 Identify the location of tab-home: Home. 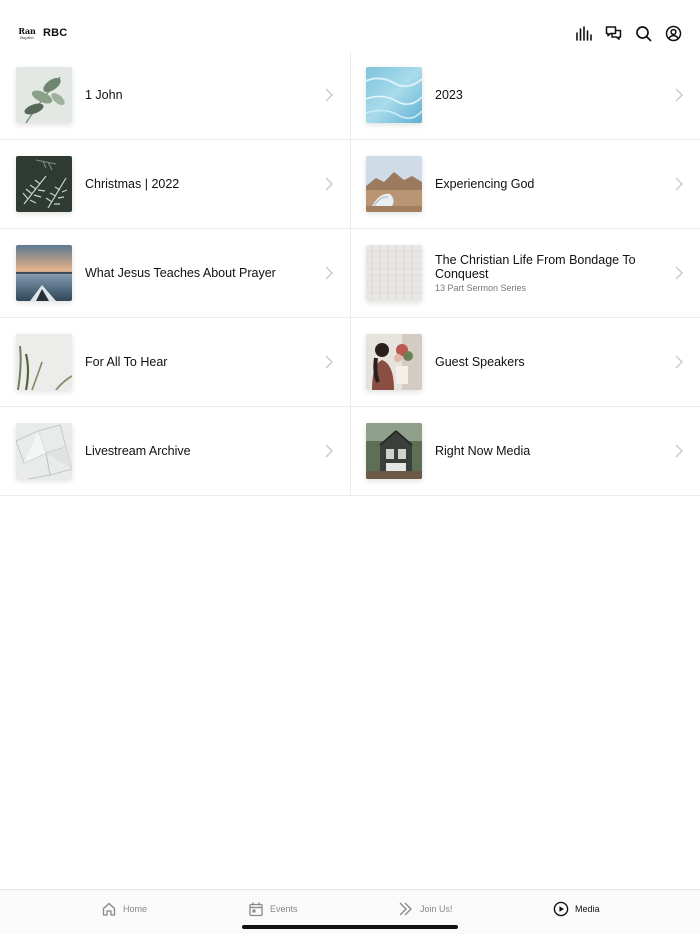
(124, 909).